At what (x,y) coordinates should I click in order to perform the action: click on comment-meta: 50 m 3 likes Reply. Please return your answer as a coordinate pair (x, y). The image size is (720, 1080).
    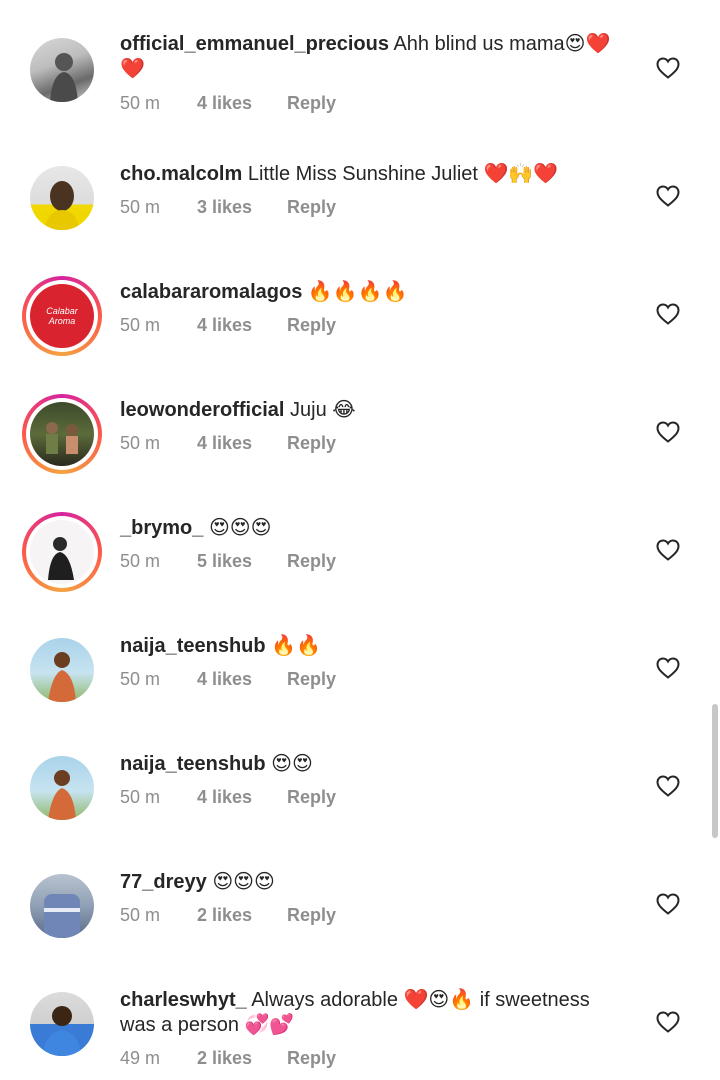
    Looking at the image, I should click on (228, 207).